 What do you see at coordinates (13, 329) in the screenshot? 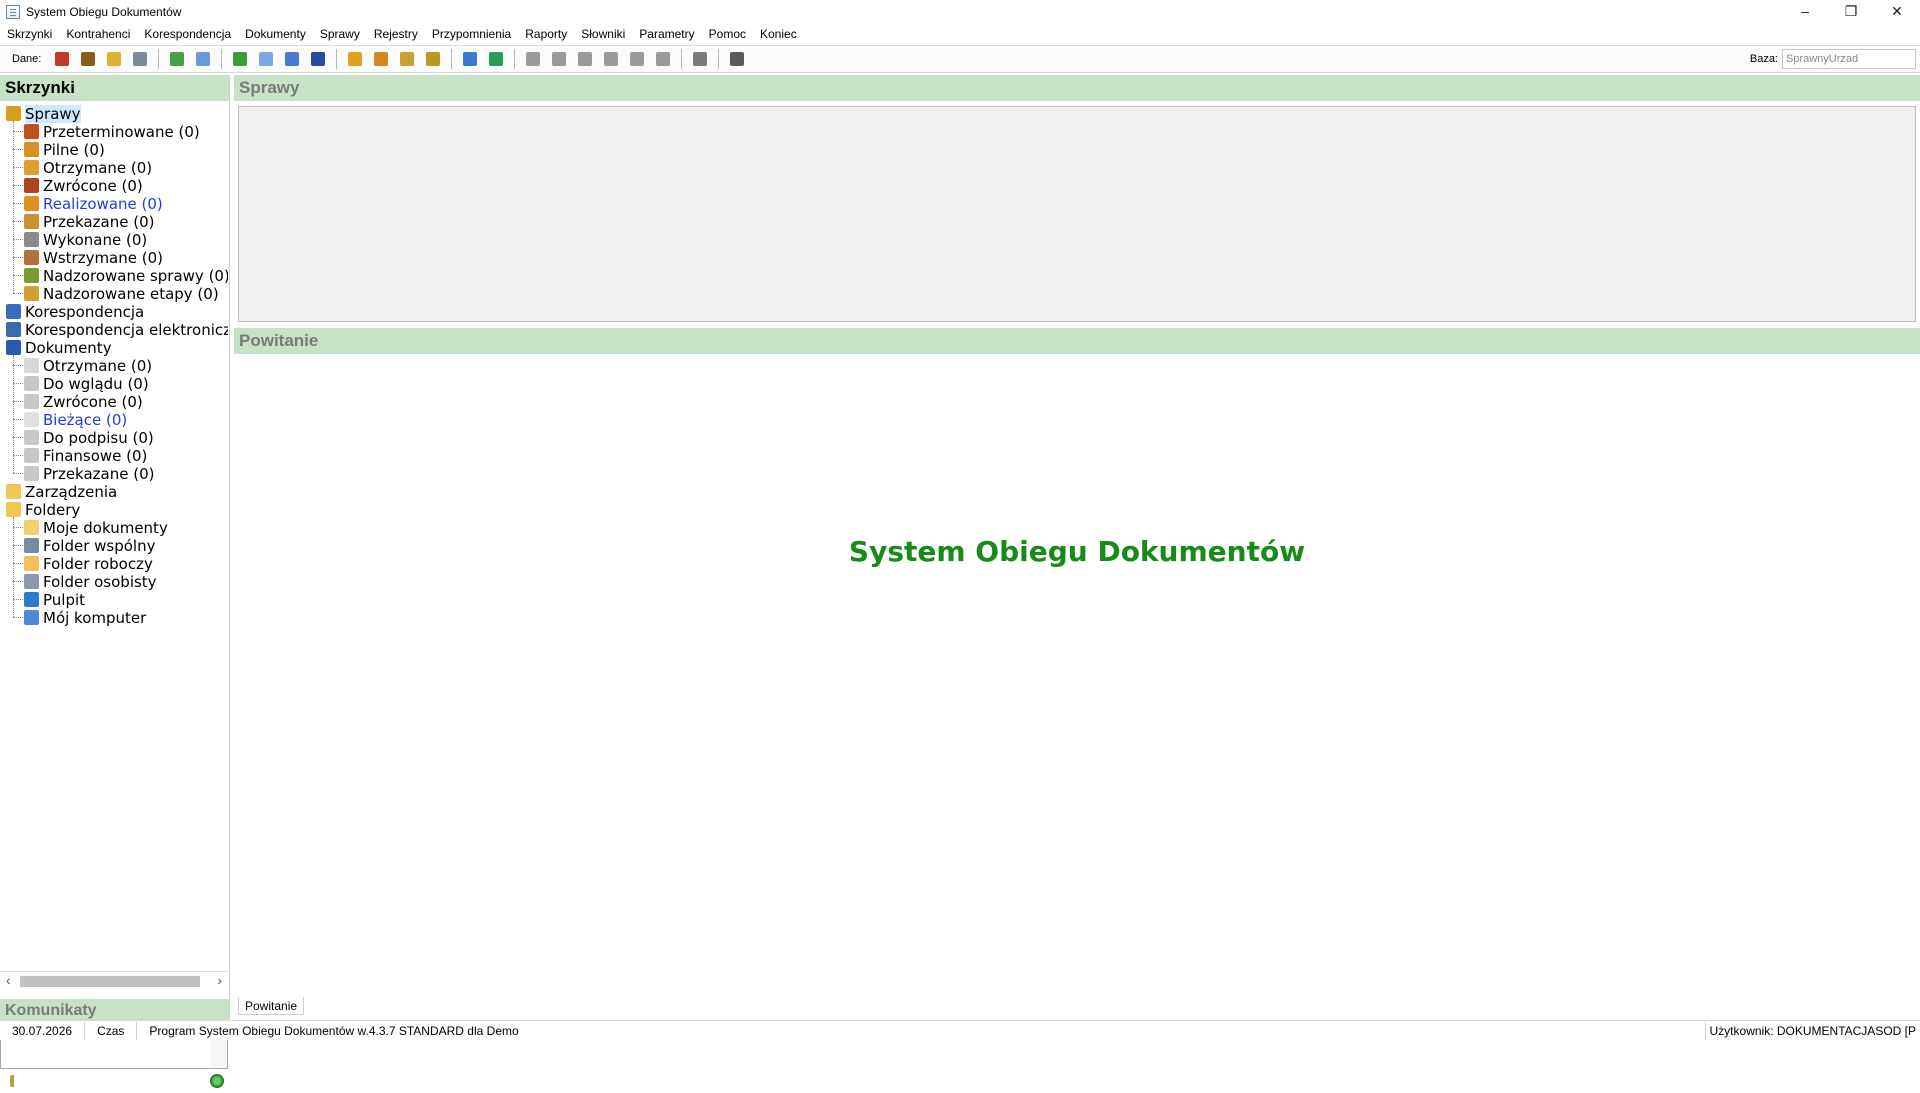
I see `e-correspondence-icon` at bounding box center [13, 329].